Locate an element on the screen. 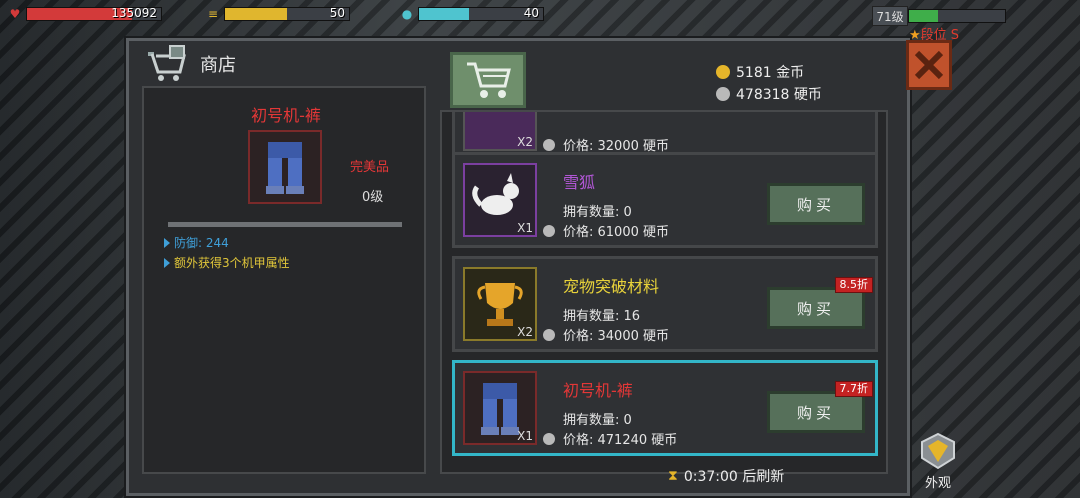 The width and height of the screenshot is (1080, 498). mech-pants-icon is located at coordinates (285, 167).